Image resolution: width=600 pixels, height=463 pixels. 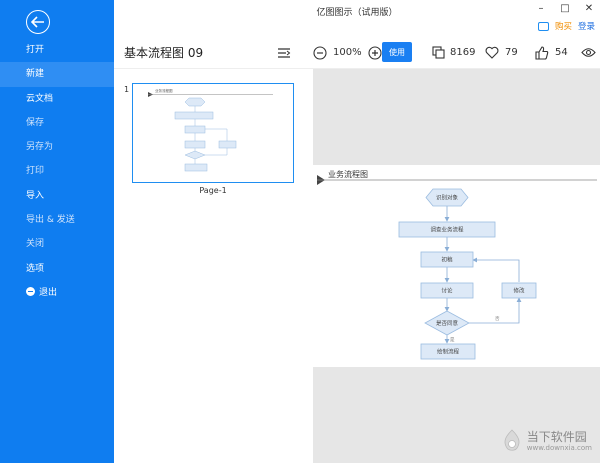 What do you see at coordinates (57, 99) in the screenshot?
I see `sidebar-item-cloud-docs: 云文档` at bounding box center [57, 99].